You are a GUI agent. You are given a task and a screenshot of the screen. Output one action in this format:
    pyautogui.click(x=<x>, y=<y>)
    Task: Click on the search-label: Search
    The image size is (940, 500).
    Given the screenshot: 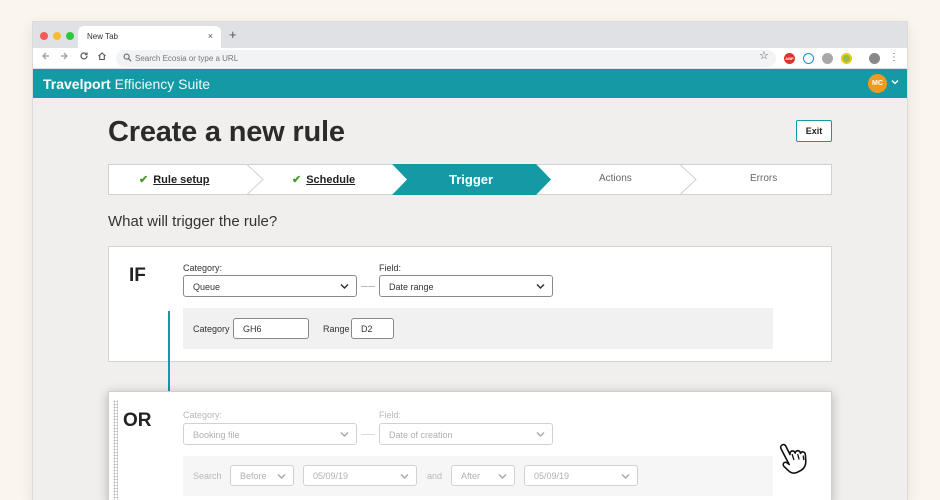 What is the action you would take?
    pyautogui.click(x=207, y=476)
    